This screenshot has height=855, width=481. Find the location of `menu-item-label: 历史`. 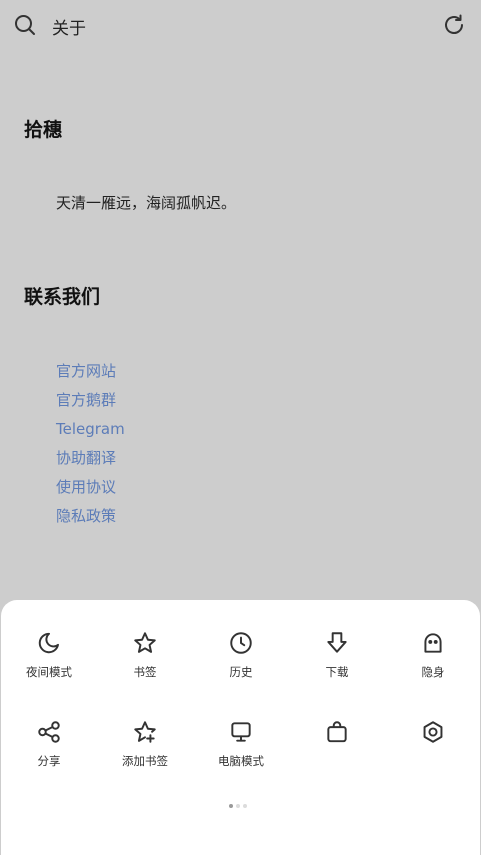

menu-item-label: 历史 is located at coordinates (241, 672).